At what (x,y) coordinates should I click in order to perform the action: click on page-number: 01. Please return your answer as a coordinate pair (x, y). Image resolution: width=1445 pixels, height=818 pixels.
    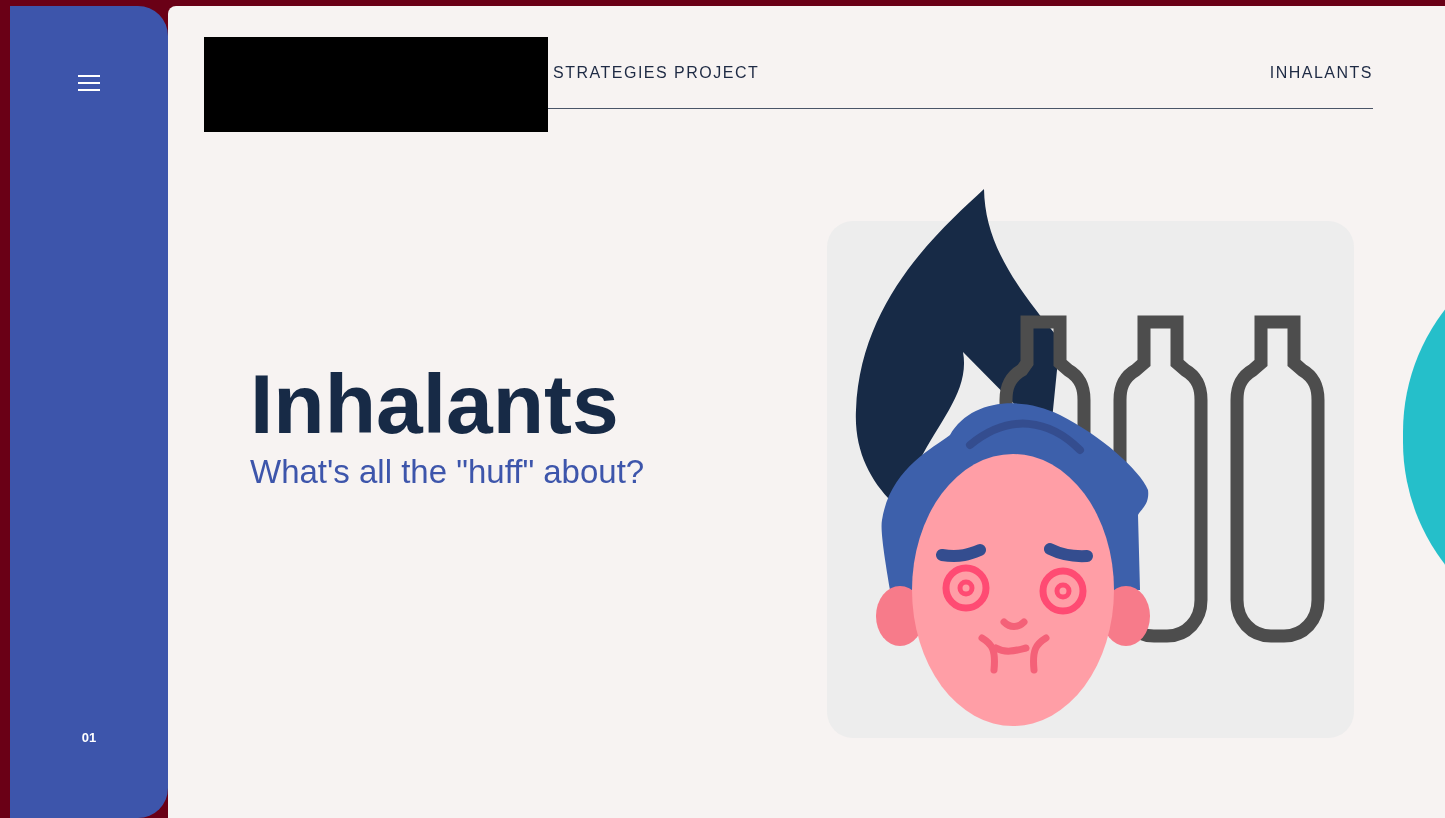
    Looking at the image, I should click on (89, 737).